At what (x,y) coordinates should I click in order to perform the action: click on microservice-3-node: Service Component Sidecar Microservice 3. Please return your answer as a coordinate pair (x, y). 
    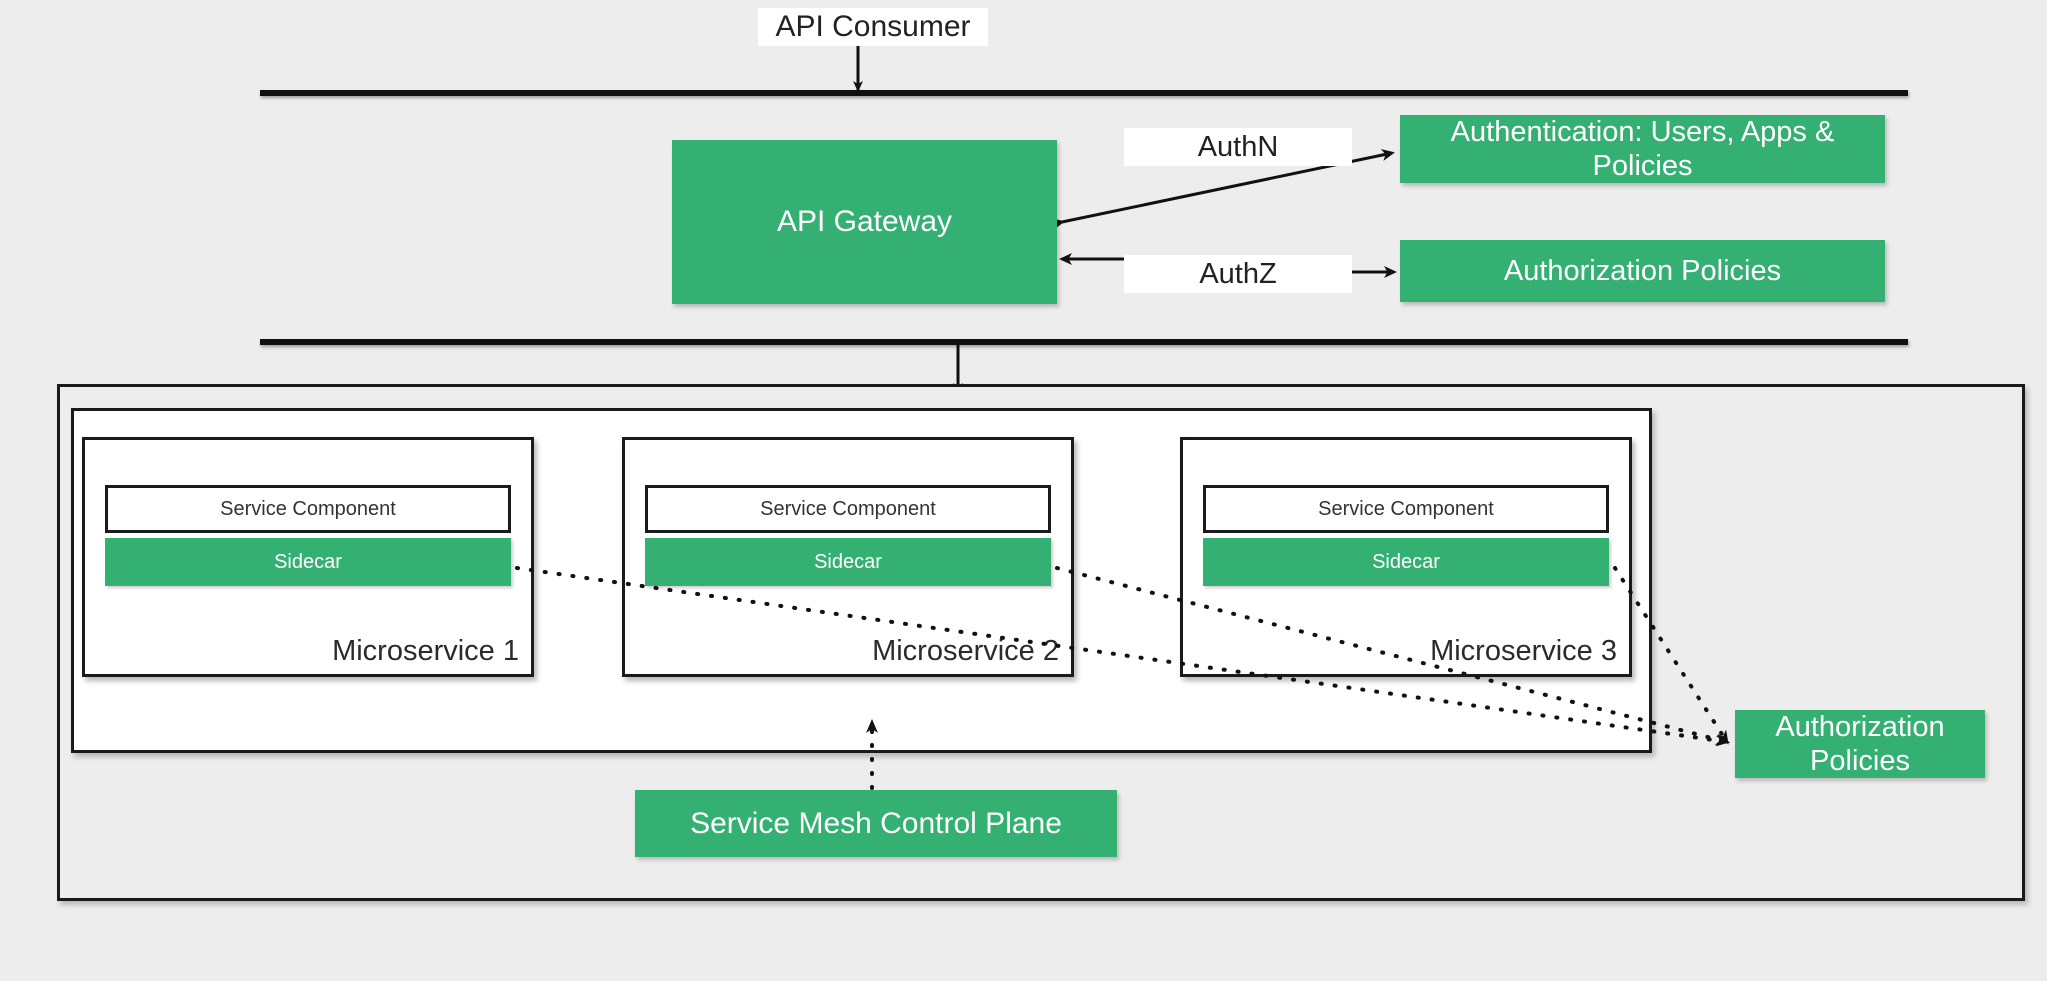
    Looking at the image, I should click on (1406, 557).